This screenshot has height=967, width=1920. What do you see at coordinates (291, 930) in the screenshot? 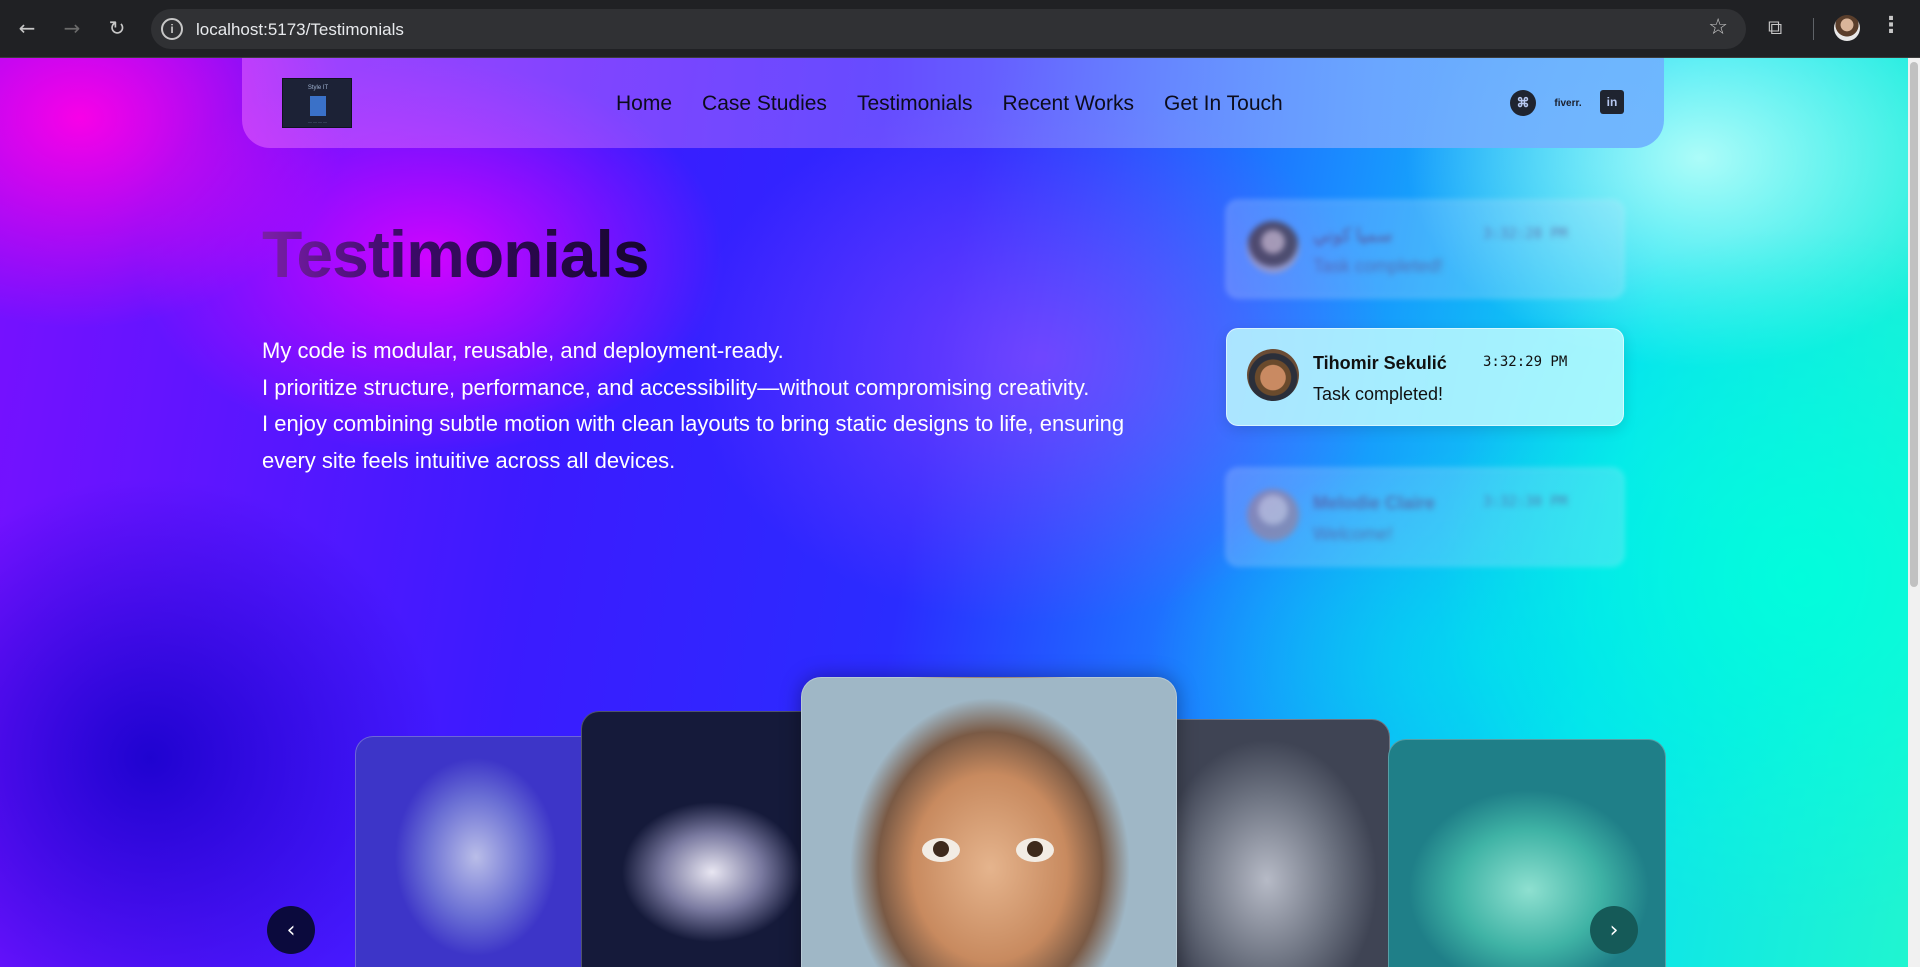
I see `chevron-left-icon: ‹` at bounding box center [291, 930].